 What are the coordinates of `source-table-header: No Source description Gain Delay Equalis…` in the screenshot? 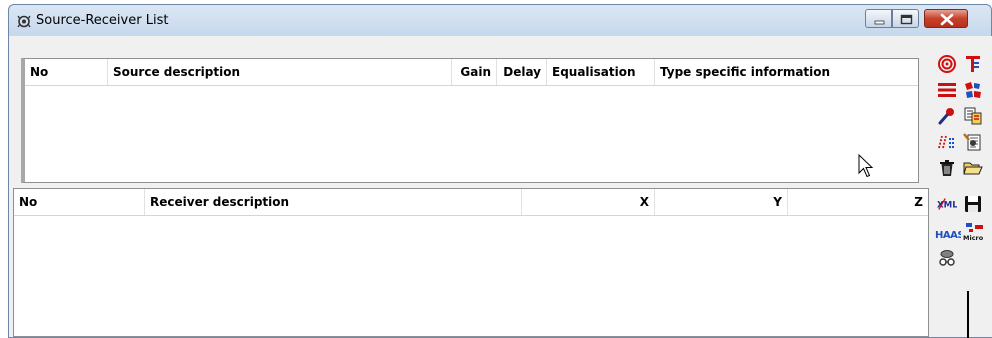 It's located at (471, 72).